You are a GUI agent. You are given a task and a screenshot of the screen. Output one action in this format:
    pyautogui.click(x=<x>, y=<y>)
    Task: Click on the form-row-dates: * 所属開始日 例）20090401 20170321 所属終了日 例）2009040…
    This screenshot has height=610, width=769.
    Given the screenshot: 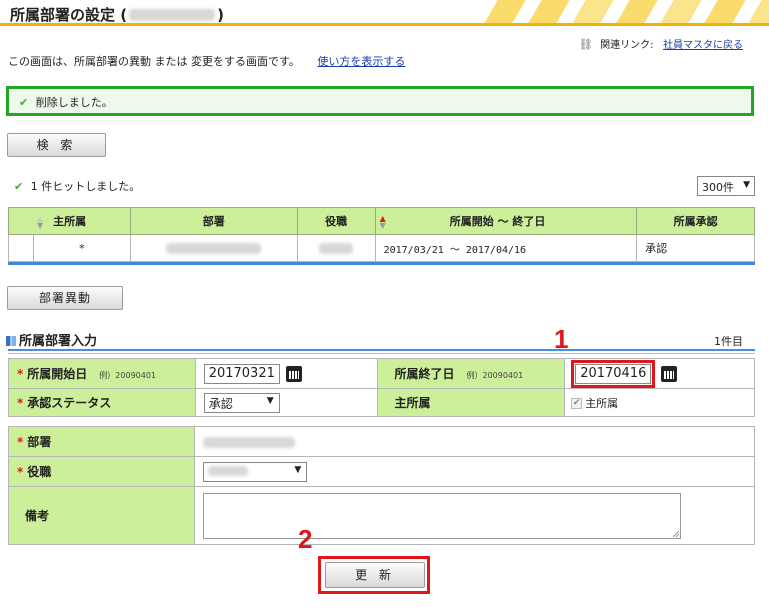 What is the action you would take?
    pyautogui.click(x=381, y=373)
    